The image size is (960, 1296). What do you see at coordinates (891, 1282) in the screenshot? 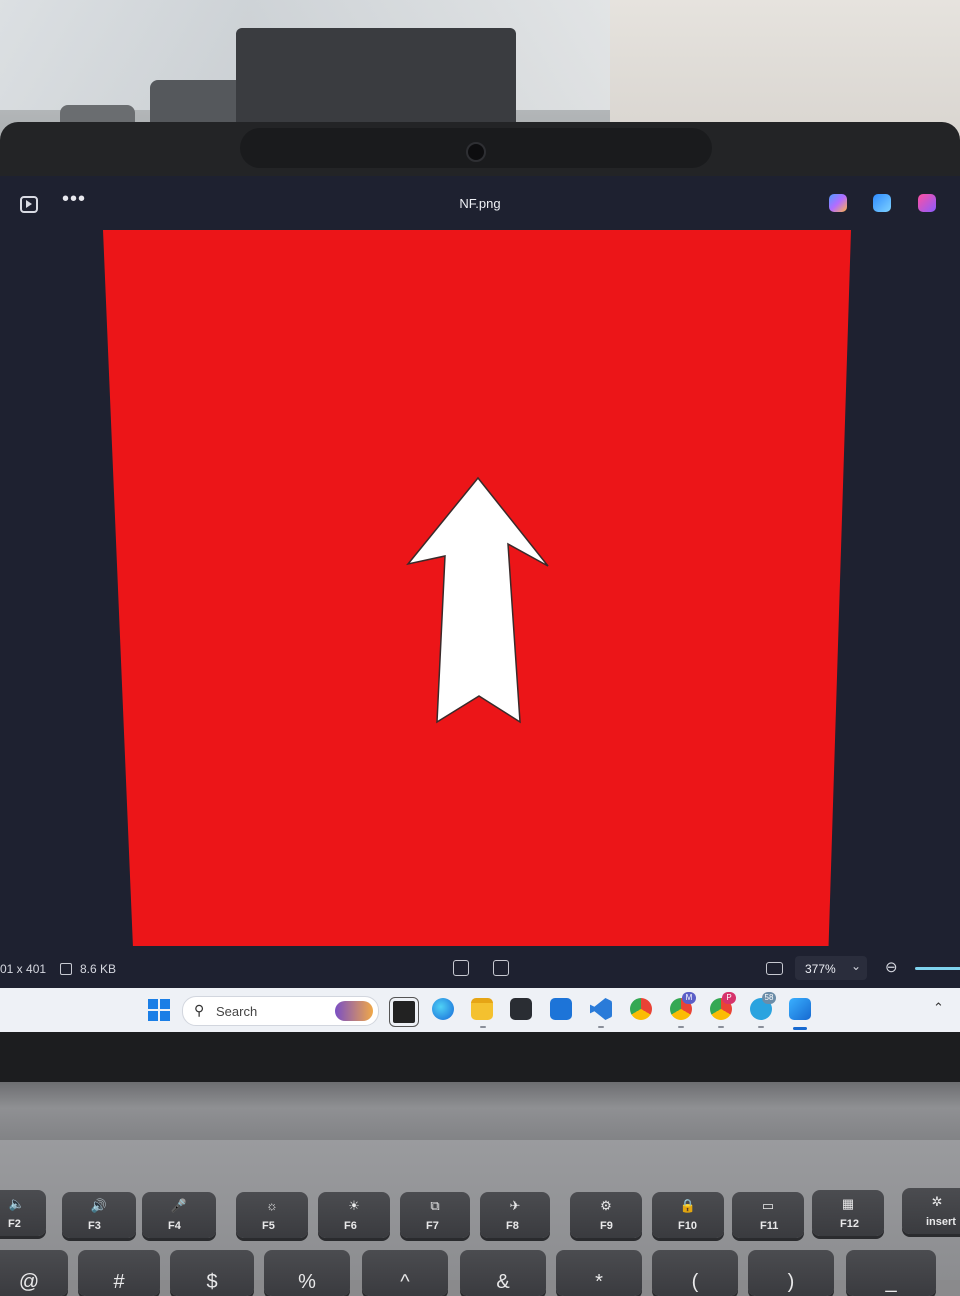
I see `key-label: _` at bounding box center [891, 1282].